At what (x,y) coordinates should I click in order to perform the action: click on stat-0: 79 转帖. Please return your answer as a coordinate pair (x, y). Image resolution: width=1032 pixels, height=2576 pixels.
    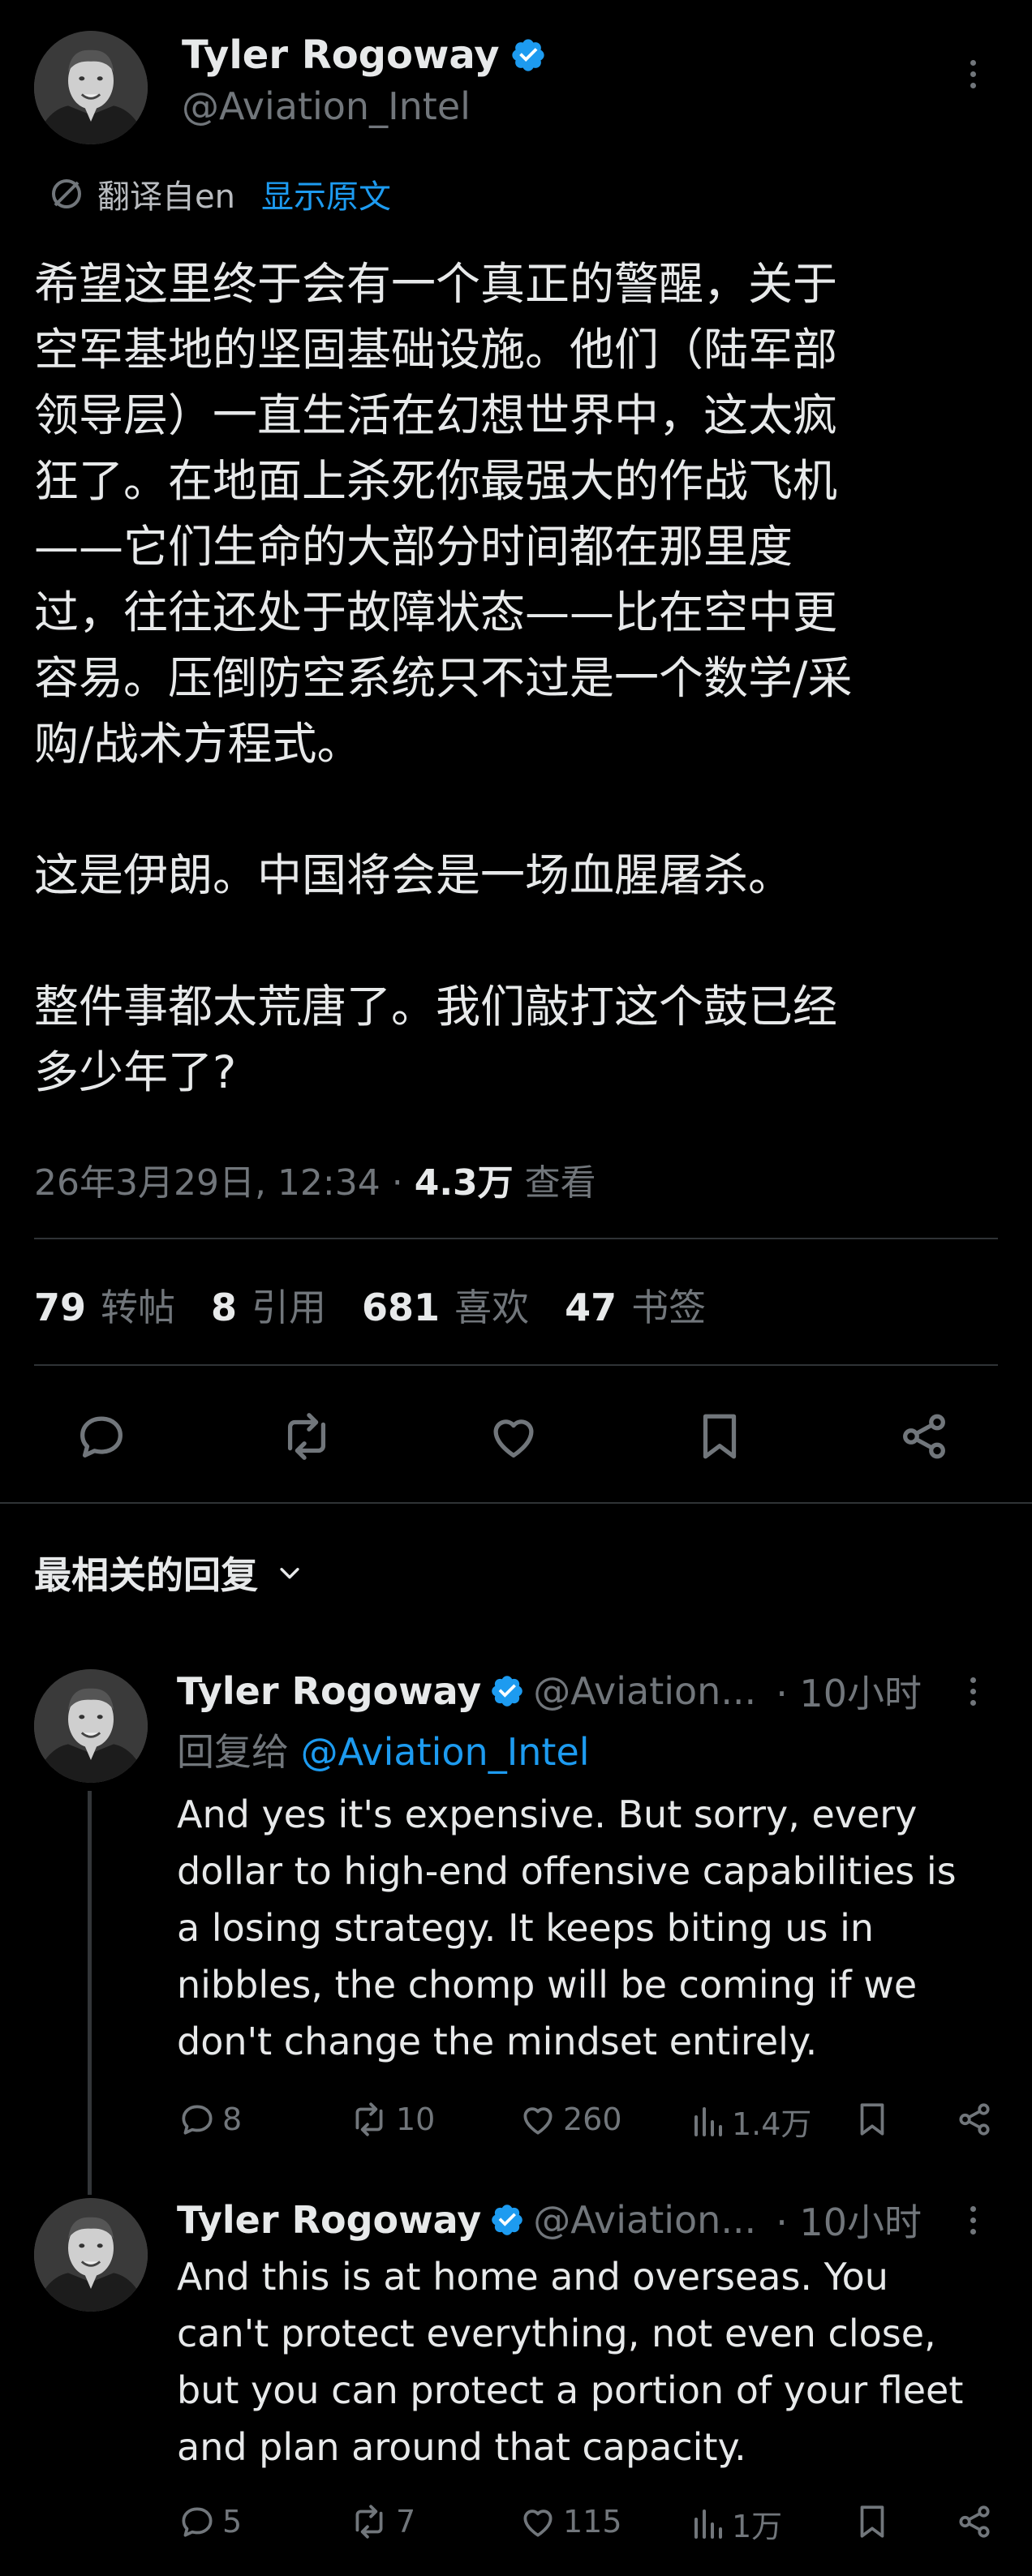
    Looking at the image, I should click on (104, 1305).